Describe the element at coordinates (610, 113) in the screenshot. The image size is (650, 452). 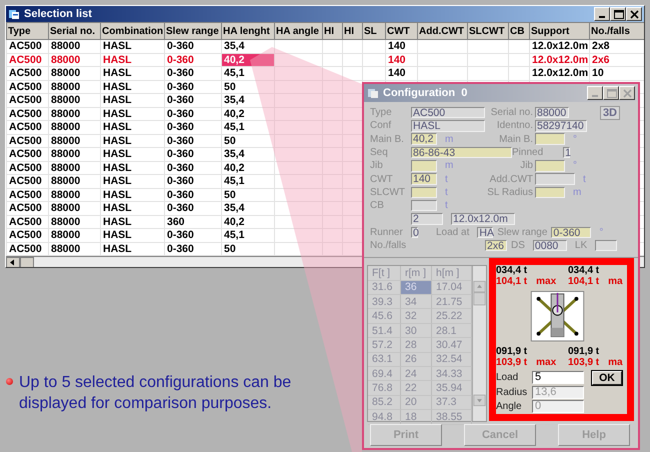
I see `3d-badge: 3D` at that location.